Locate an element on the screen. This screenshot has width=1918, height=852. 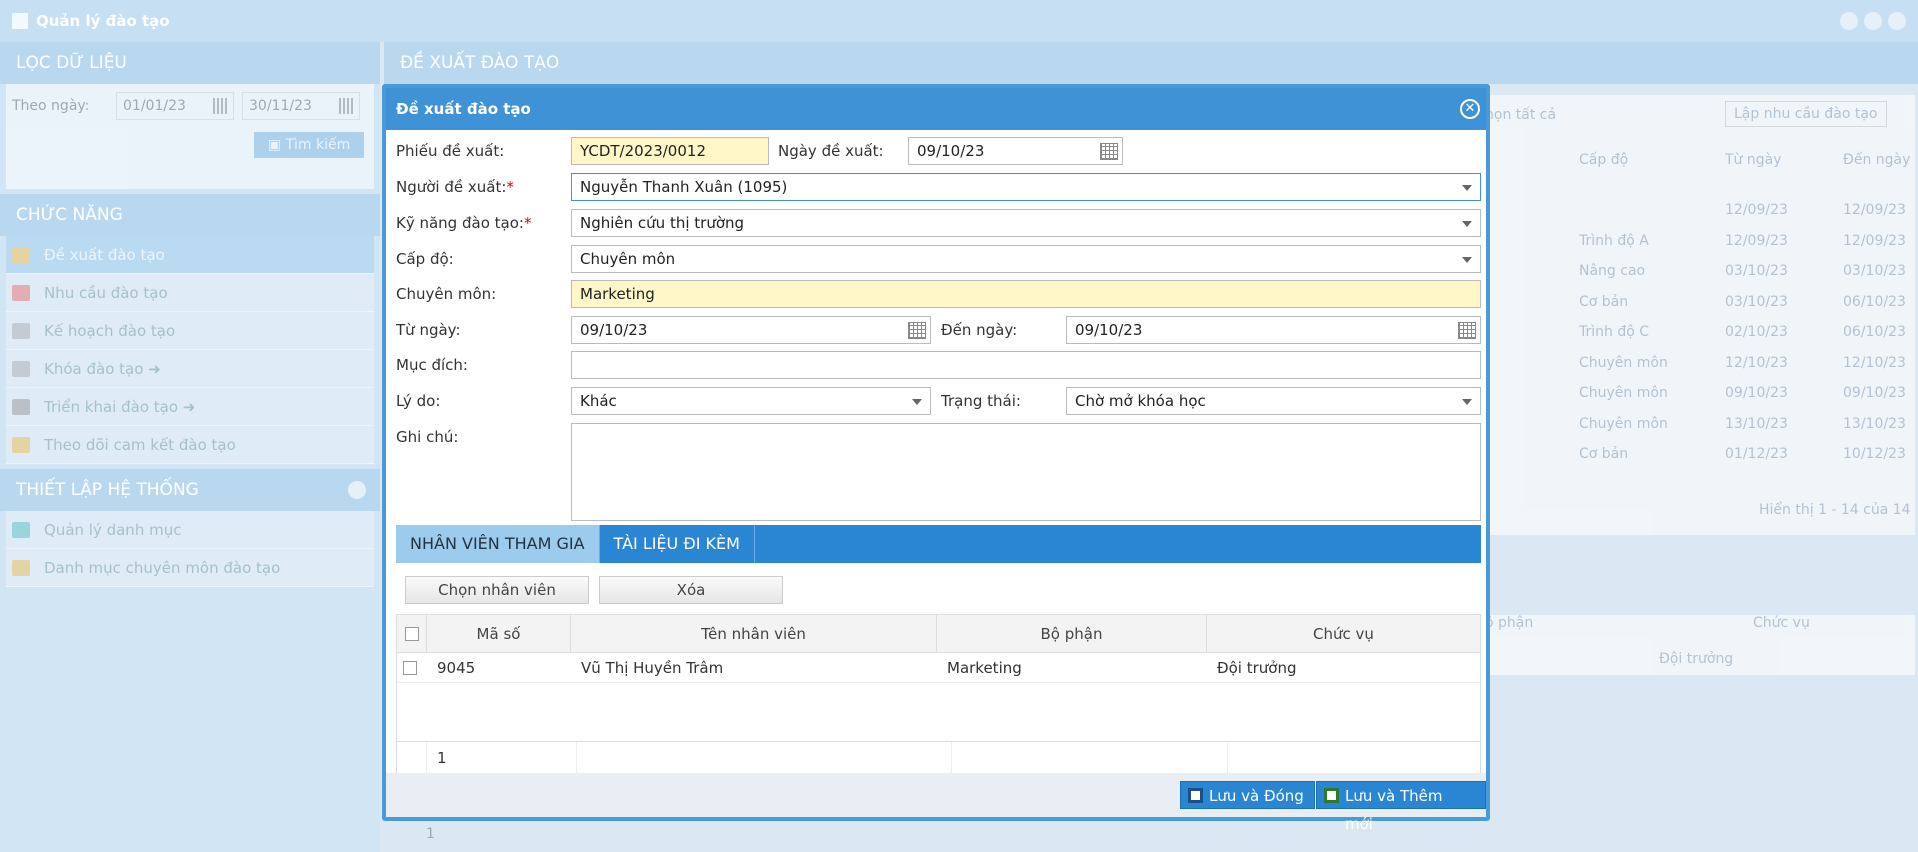
bg-cell: 01/12/23 is located at coordinates (1756, 454).